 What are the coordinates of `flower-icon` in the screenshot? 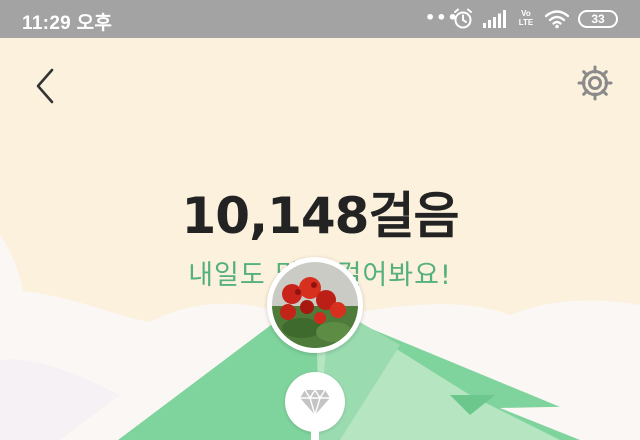 It's located at (315, 305).